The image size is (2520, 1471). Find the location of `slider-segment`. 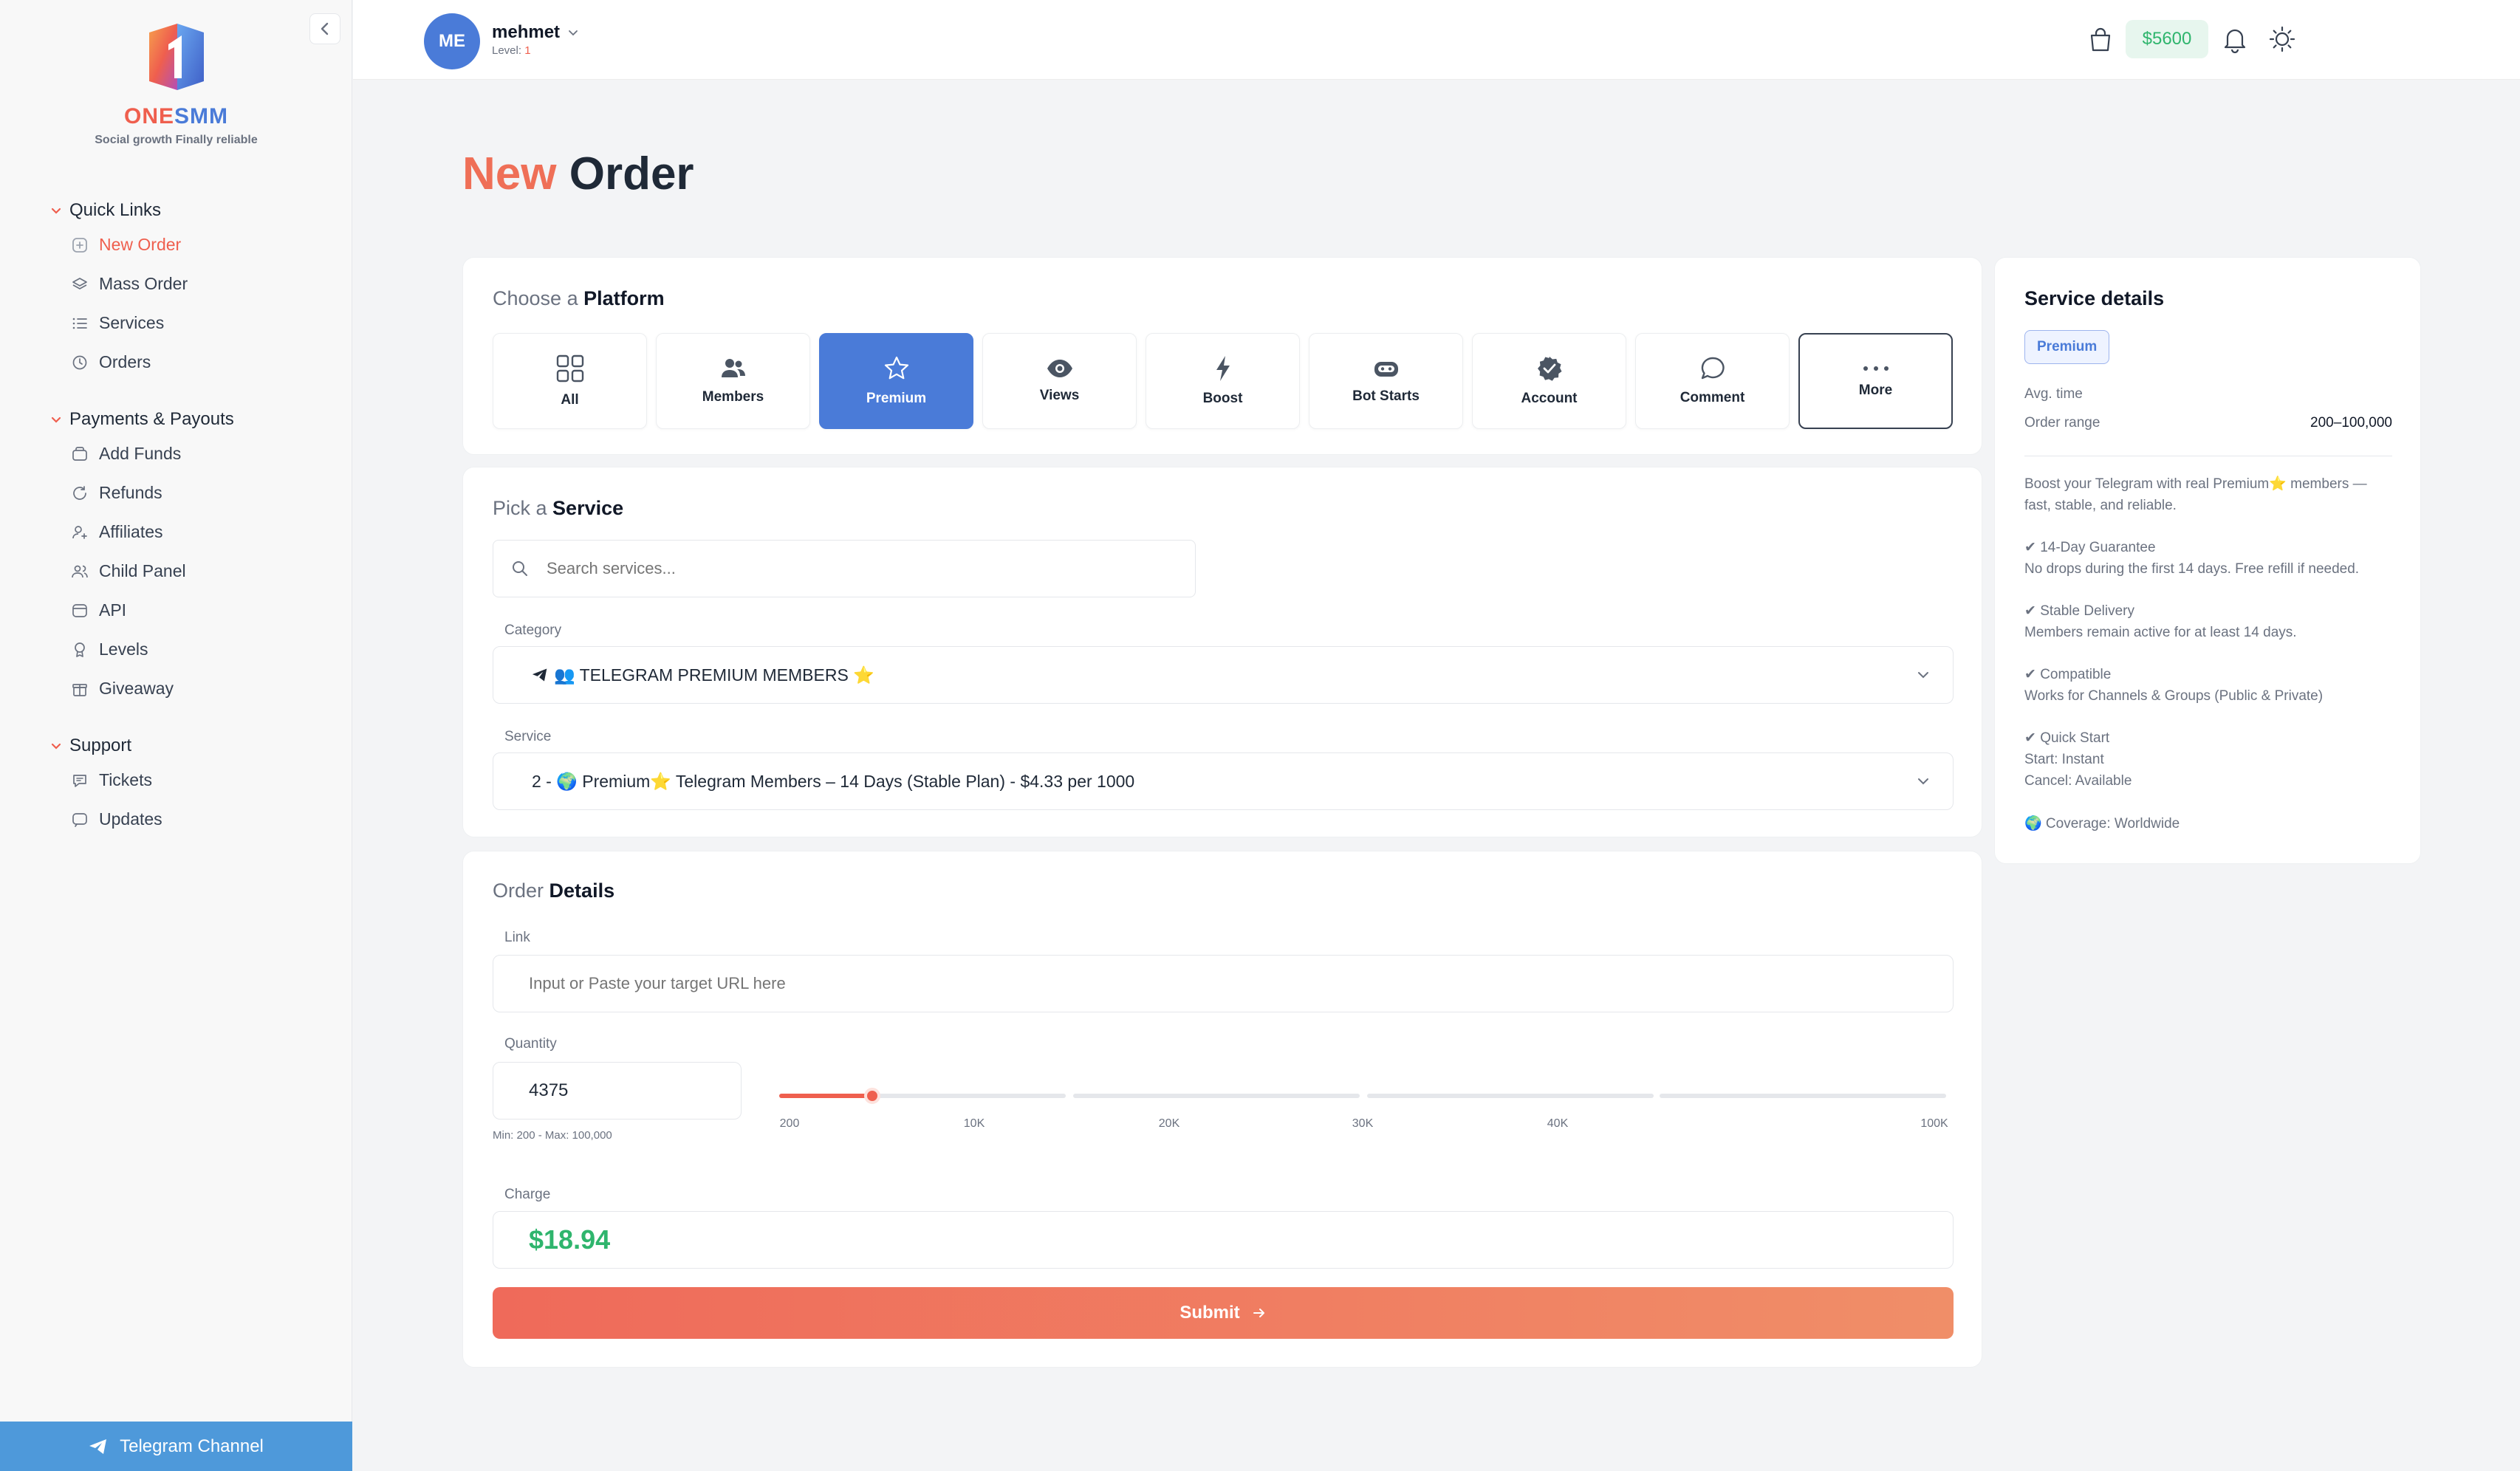

slider-segment is located at coordinates (1803, 1096).